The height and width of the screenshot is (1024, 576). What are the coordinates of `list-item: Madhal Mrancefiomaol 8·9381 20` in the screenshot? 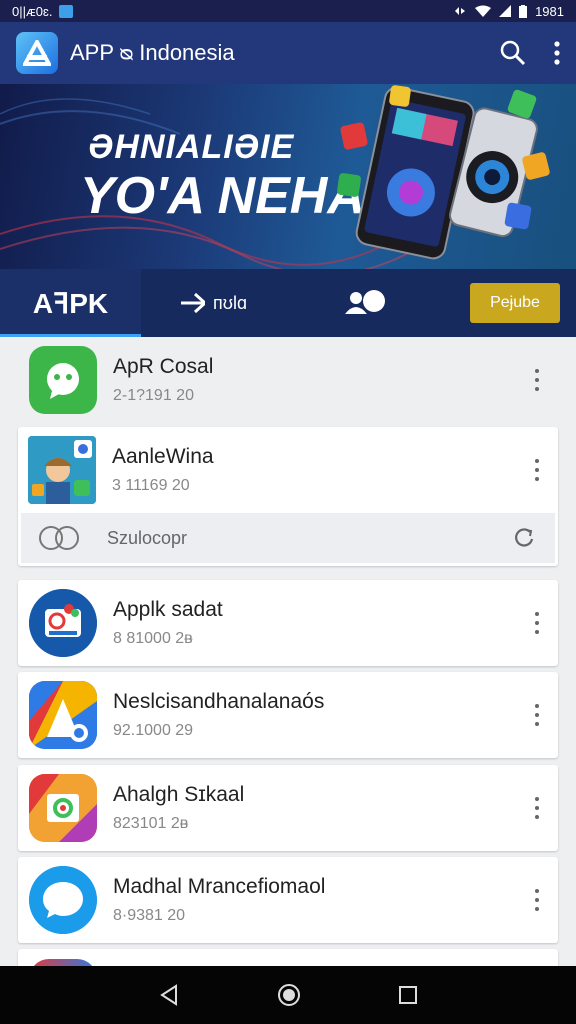 It's located at (288, 900).